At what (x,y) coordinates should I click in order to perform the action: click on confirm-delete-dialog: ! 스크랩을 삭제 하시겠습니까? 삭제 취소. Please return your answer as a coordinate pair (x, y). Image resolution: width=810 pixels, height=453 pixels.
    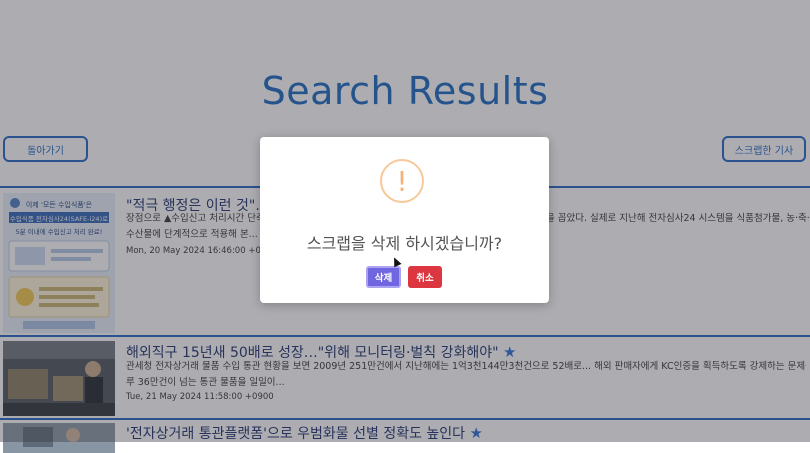
    Looking at the image, I should click on (404, 220).